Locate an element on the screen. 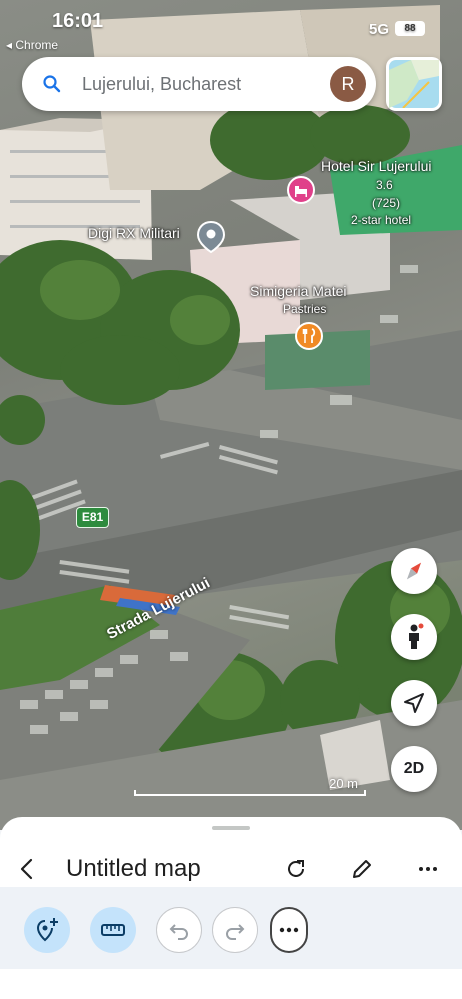 The height and width of the screenshot is (999, 462). undo-icon is located at coordinates (178, 932).